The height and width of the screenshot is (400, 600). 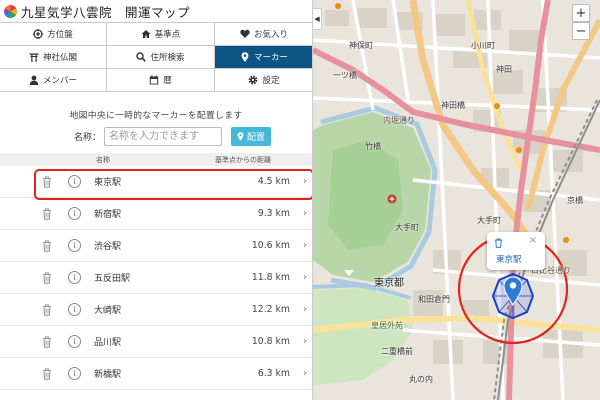 I want to click on table-row: i 新橋駅 6.3 km ›, so click(x=156, y=374).